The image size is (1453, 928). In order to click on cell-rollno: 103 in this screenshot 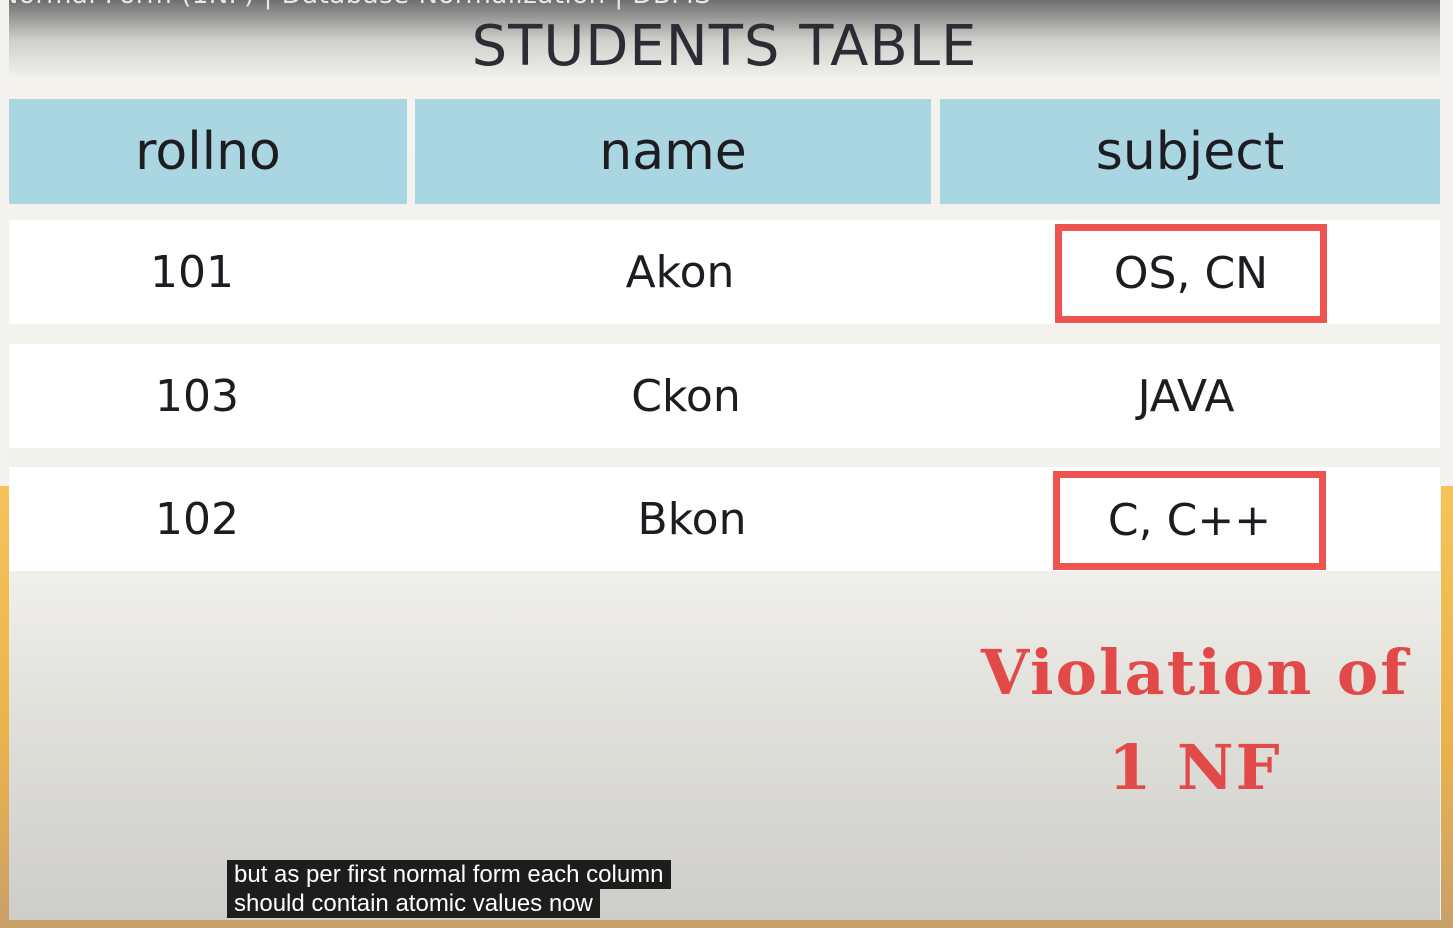, I will do `click(197, 396)`.